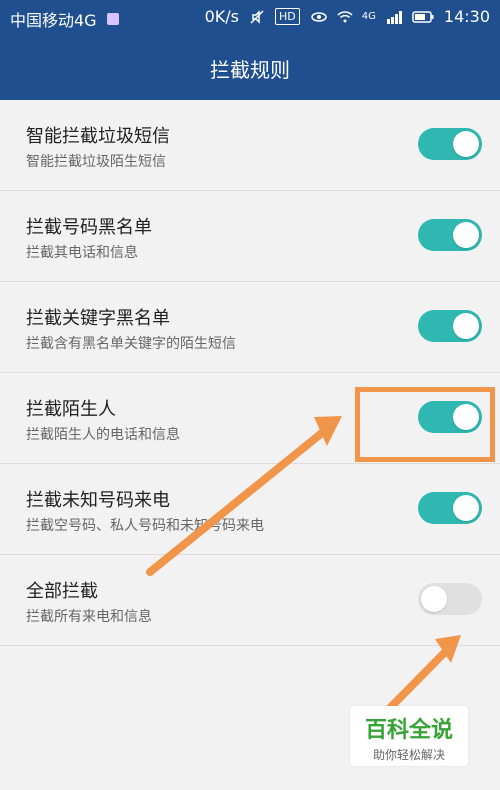 The height and width of the screenshot is (790, 500). What do you see at coordinates (103, 435) in the screenshot?
I see `setting-subtitle: 拦截陌生人的电话和信息` at bounding box center [103, 435].